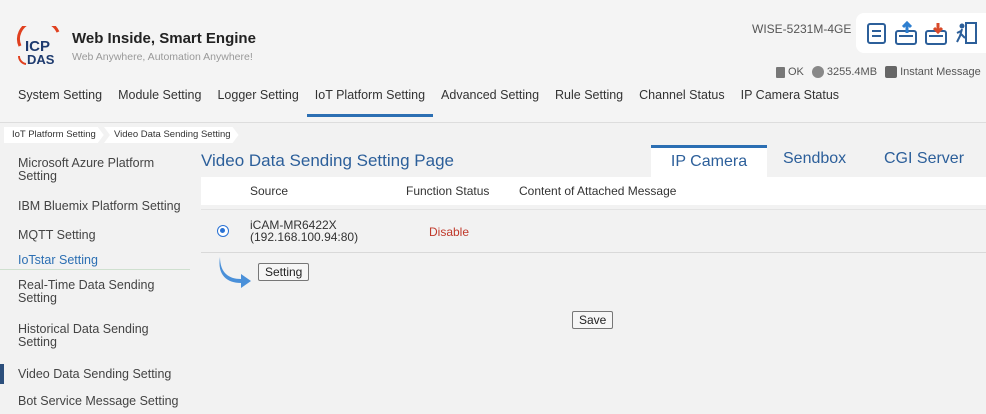  I want to click on sidebar-item-mqtt: MQTT Setting, so click(95, 235).